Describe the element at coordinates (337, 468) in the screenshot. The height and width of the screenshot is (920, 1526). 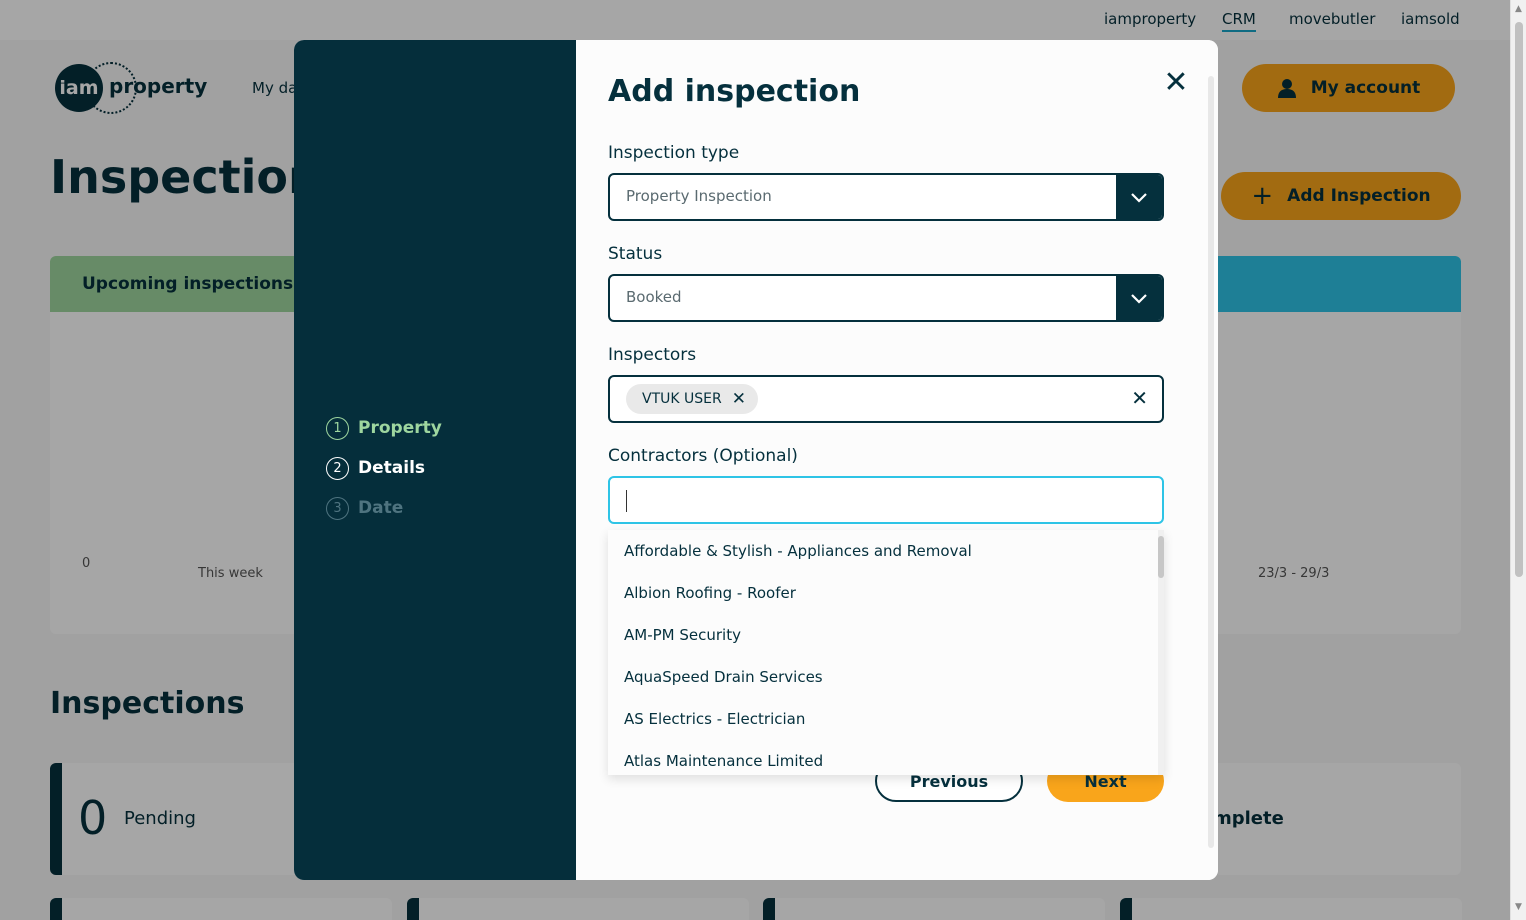
I see `step-2-number: 2` at that location.